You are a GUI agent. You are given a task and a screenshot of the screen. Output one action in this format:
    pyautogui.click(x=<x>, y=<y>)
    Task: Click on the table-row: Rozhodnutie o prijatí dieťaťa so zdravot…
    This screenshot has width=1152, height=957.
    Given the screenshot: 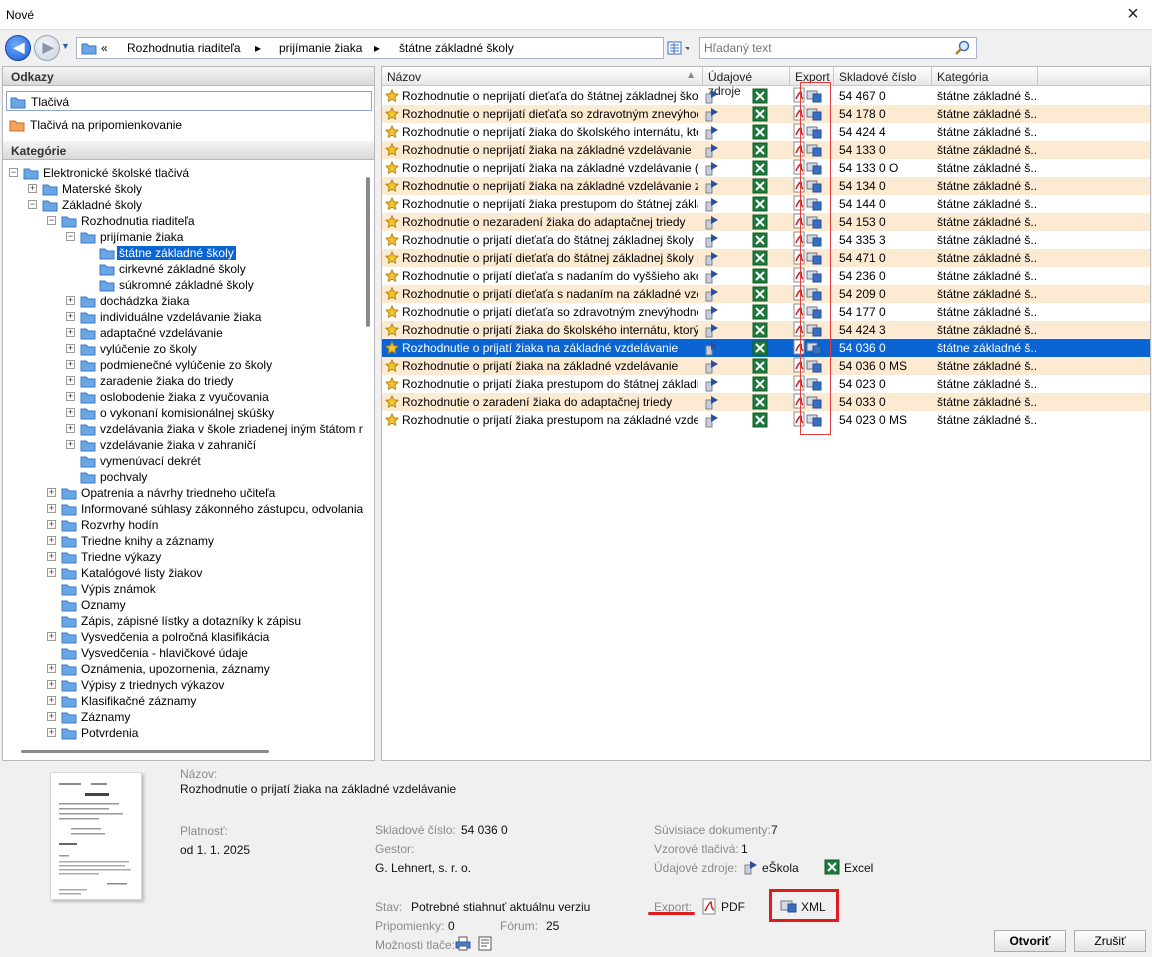 What is the action you would take?
    pyautogui.click(x=766, y=312)
    